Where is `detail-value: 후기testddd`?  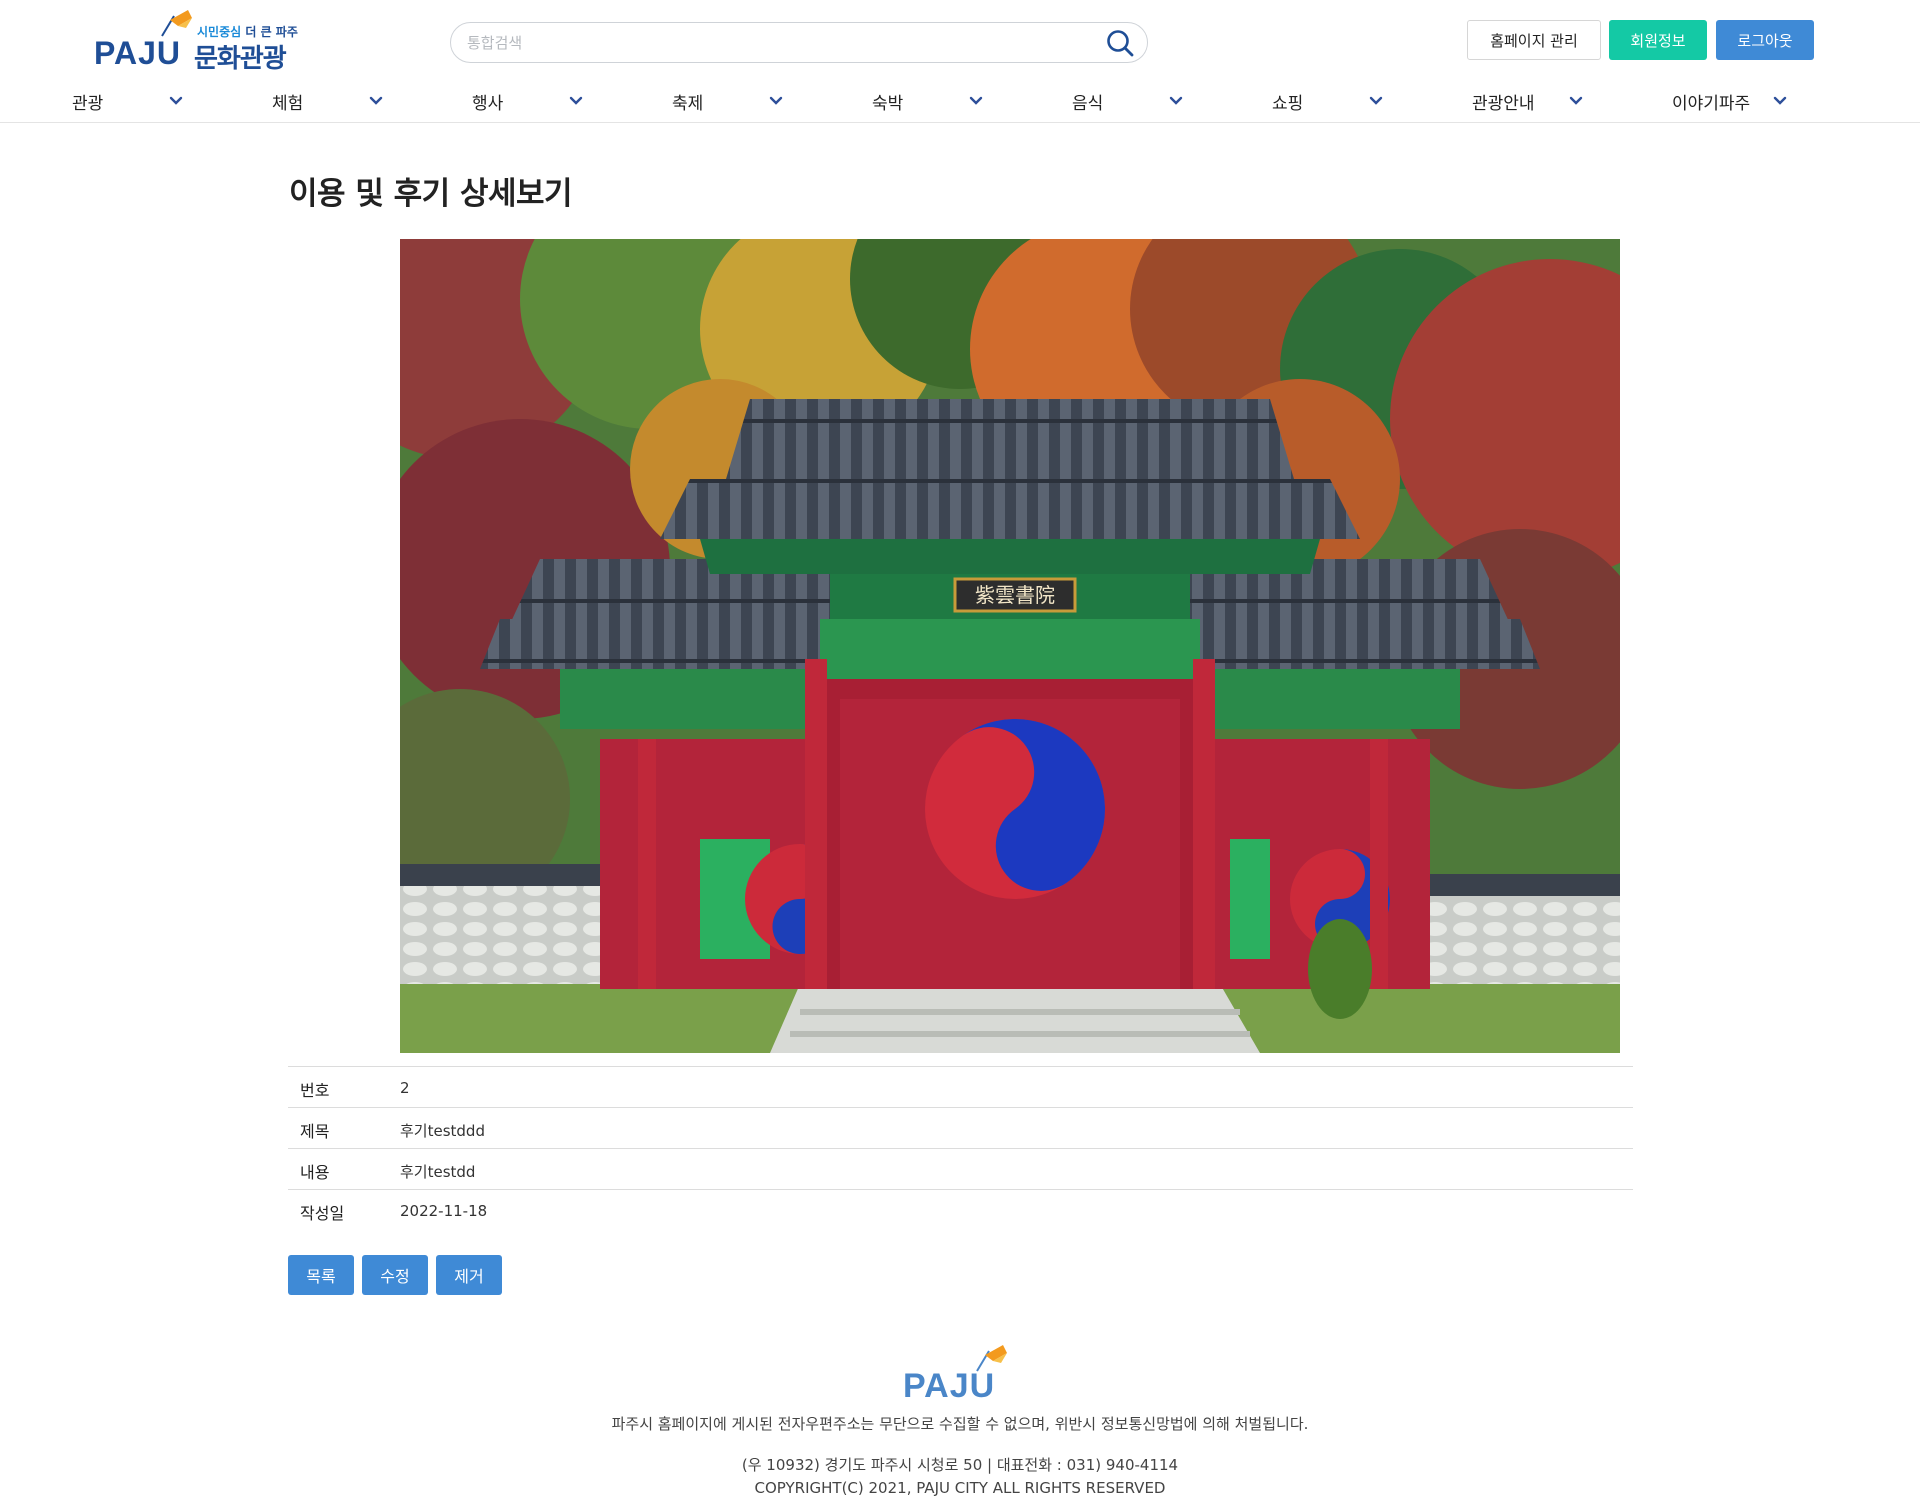
detail-value: 후기testddd is located at coordinates (442, 1131).